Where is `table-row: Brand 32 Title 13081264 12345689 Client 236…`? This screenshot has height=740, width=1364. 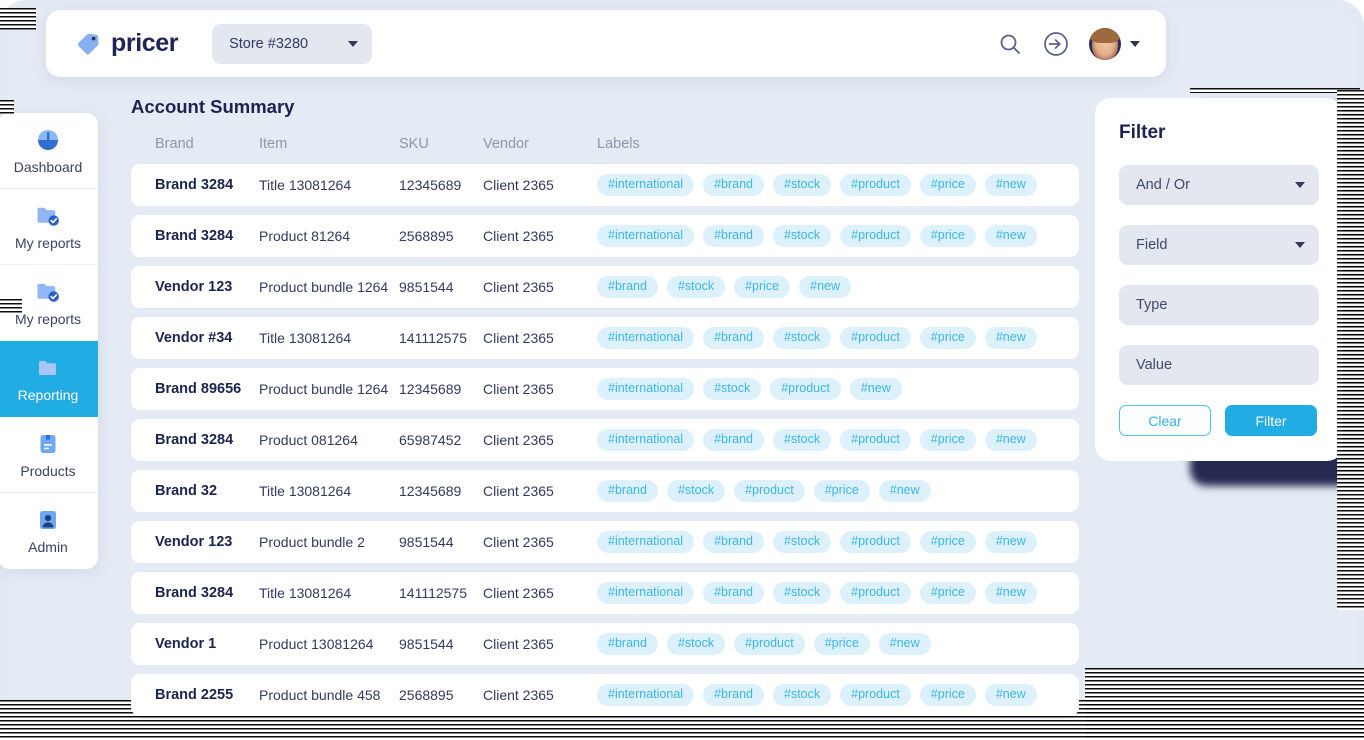 table-row: Brand 32 Title 13081264 12345689 Client 236… is located at coordinates (605, 491).